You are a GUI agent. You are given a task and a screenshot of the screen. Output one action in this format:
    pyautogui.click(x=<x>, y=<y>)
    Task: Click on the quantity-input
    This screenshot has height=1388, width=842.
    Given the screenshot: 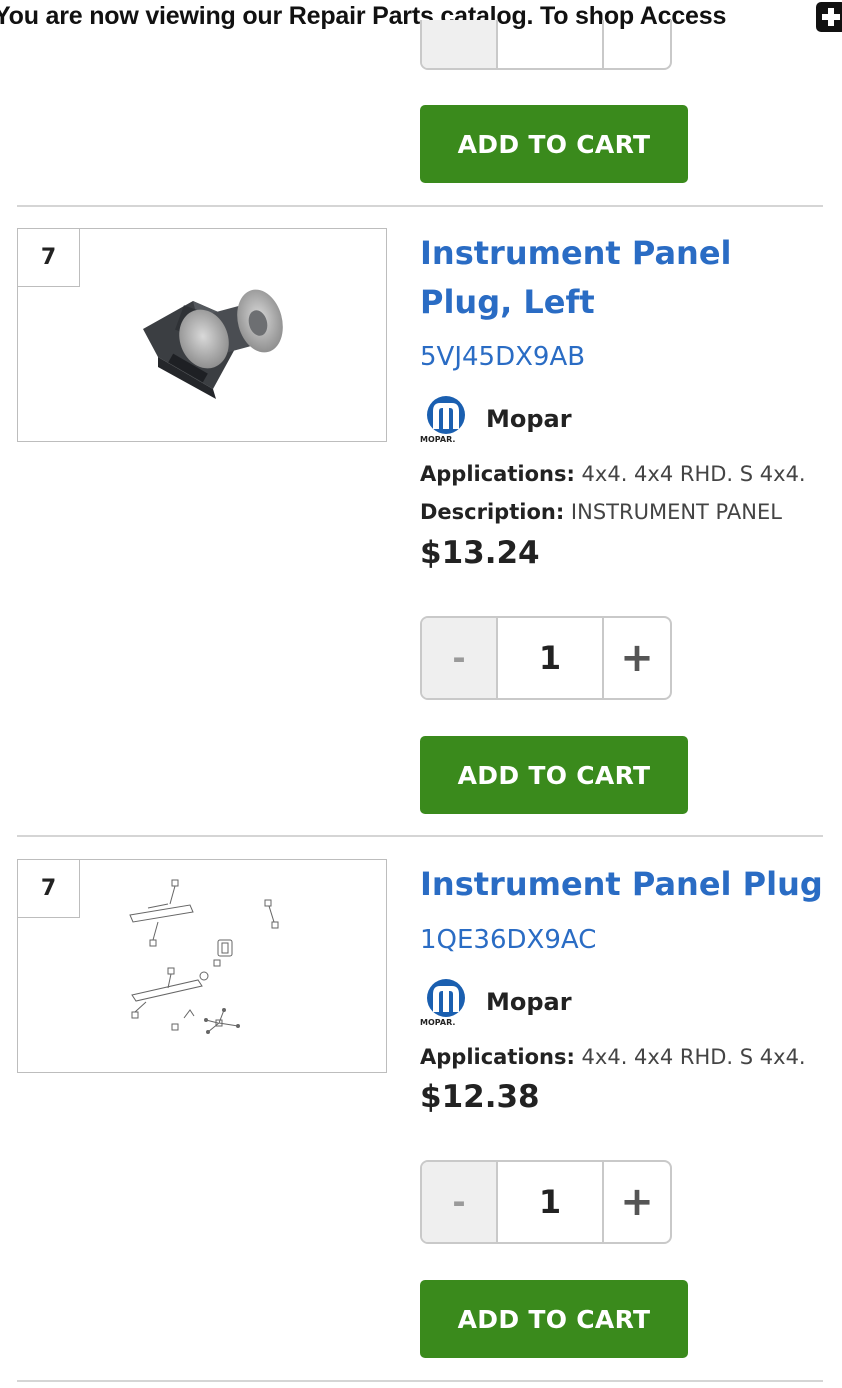 What is the action you would take?
    pyautogui.click(x=551, y=44)
    